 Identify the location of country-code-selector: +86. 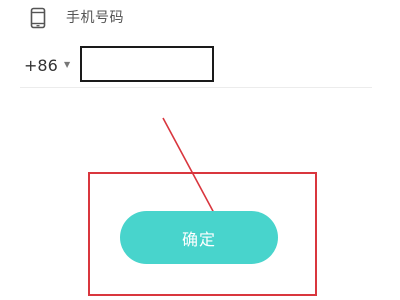
(41, 66).